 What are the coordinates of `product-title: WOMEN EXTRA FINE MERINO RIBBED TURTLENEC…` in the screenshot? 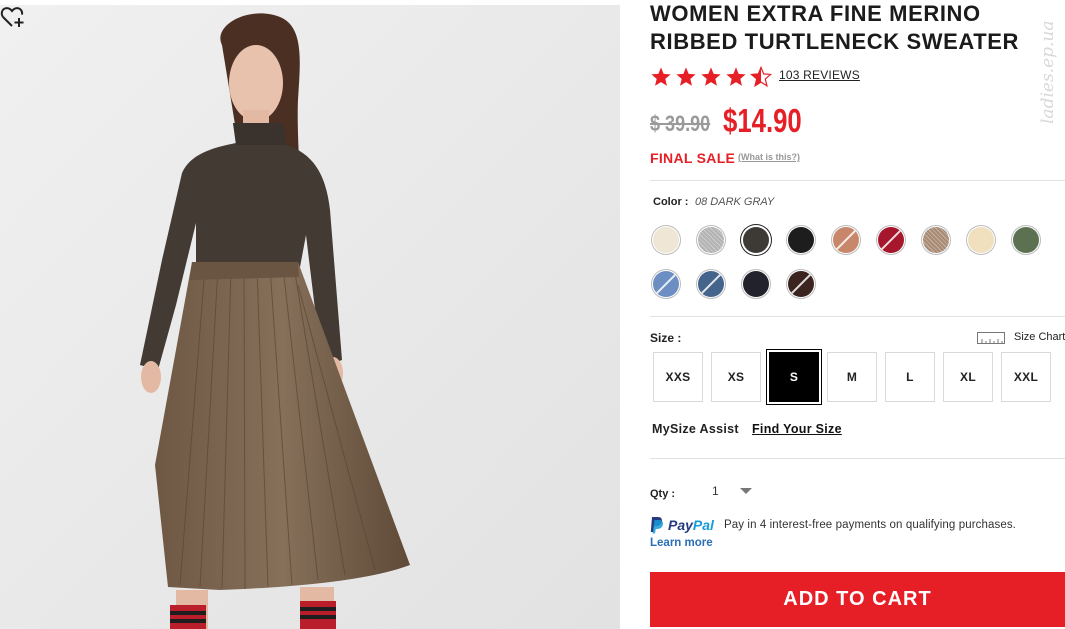 It's located at (852, 28).